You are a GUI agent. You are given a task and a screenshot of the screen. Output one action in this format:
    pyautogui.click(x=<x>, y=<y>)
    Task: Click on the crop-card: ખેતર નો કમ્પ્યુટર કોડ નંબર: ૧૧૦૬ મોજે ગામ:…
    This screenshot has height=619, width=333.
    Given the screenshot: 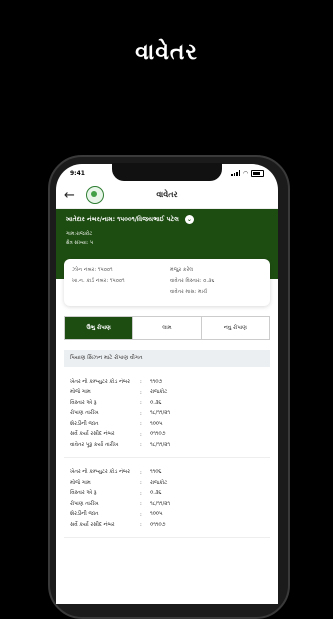 What is the action you would take?
    pyautogui.click(x=167, y=501)
    